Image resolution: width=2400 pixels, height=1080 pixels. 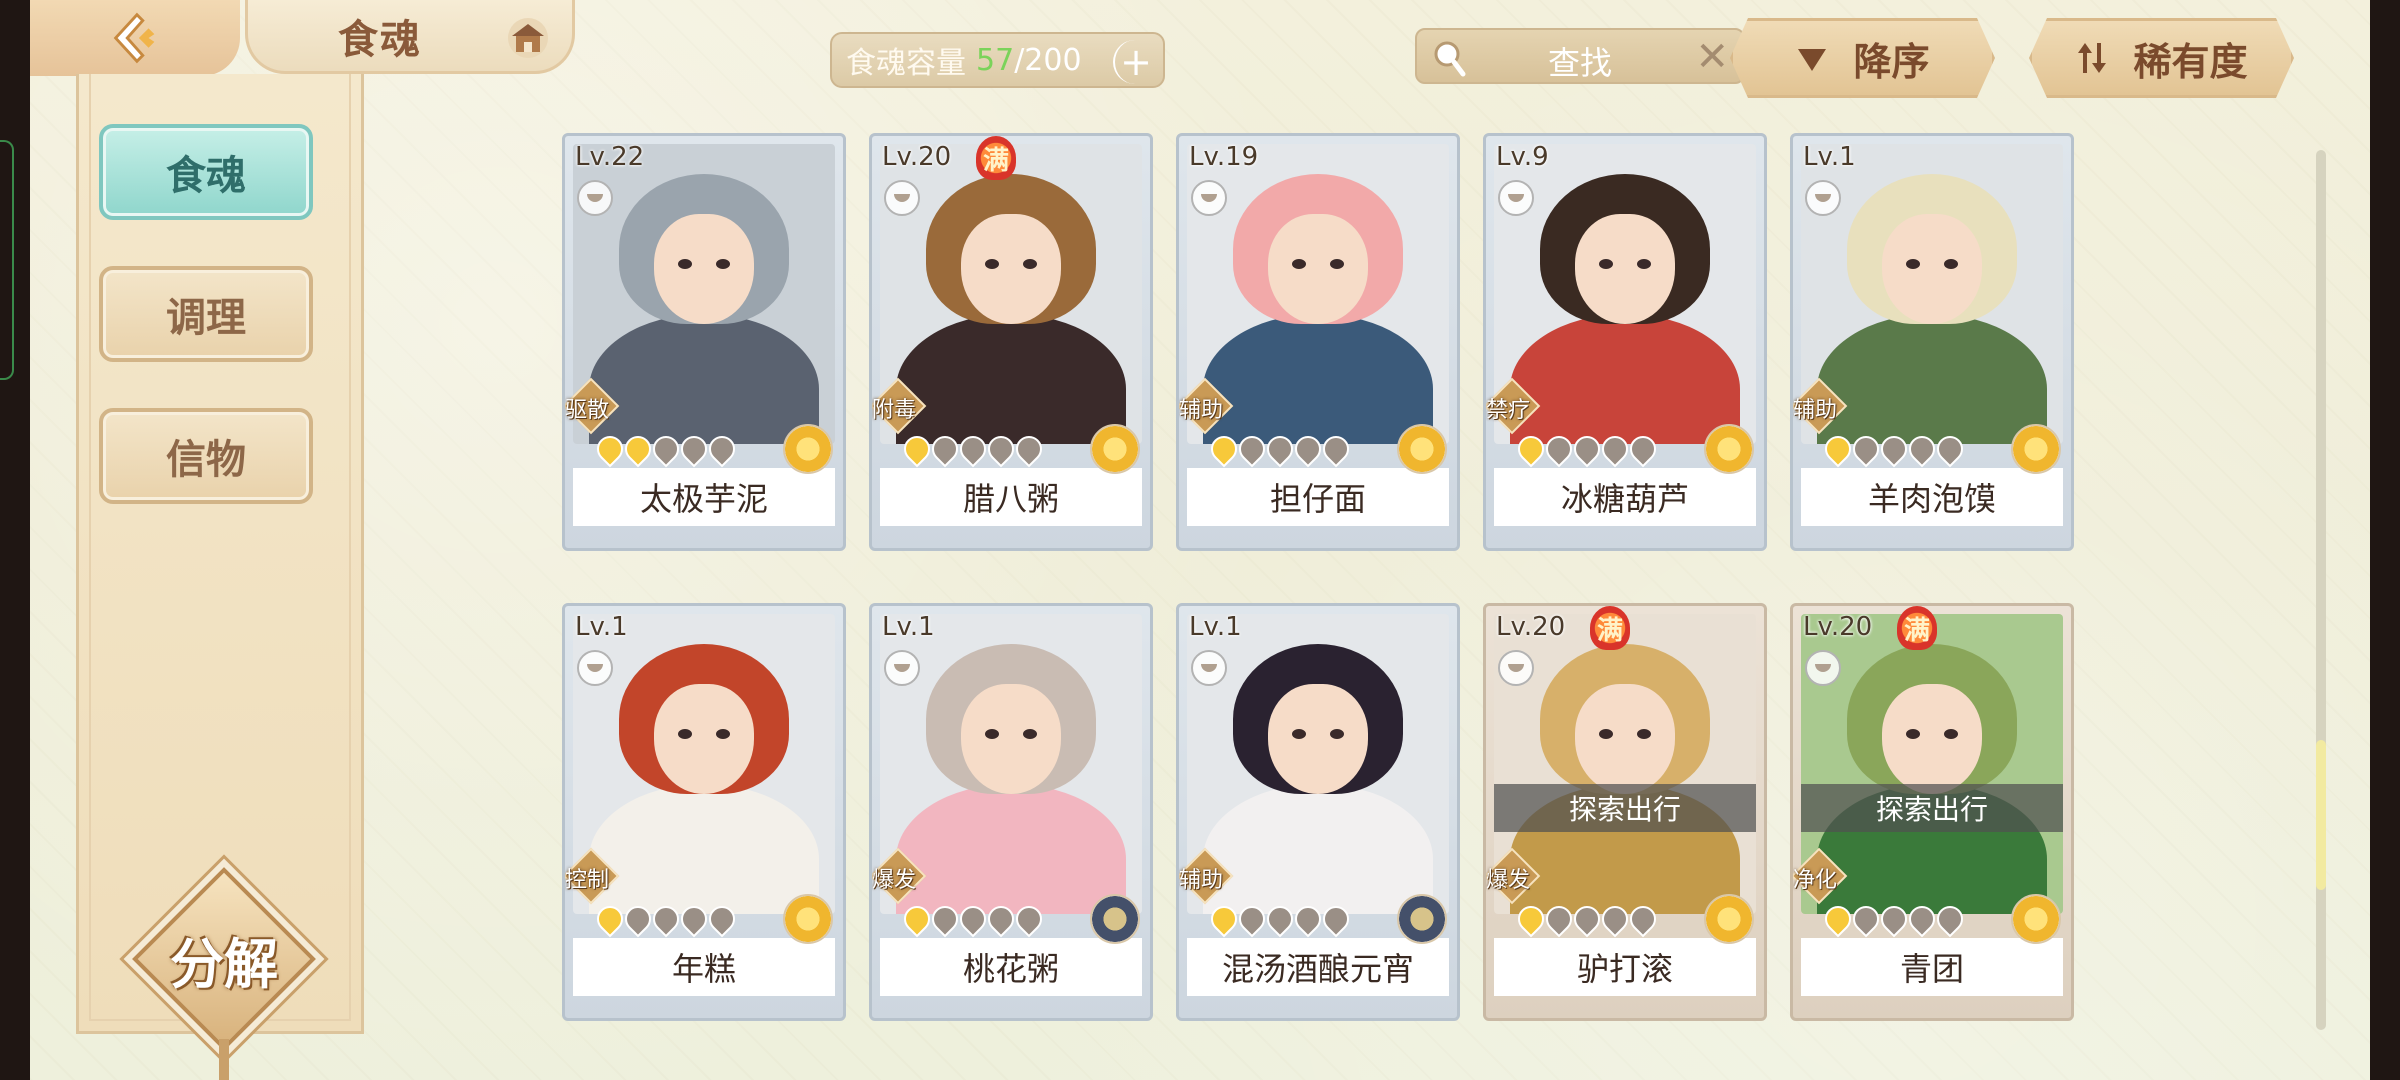 What do you see at coordinates (206, 456) in the screenshot?
I see `tab-token: 信物` at bounding box center [206, 456].